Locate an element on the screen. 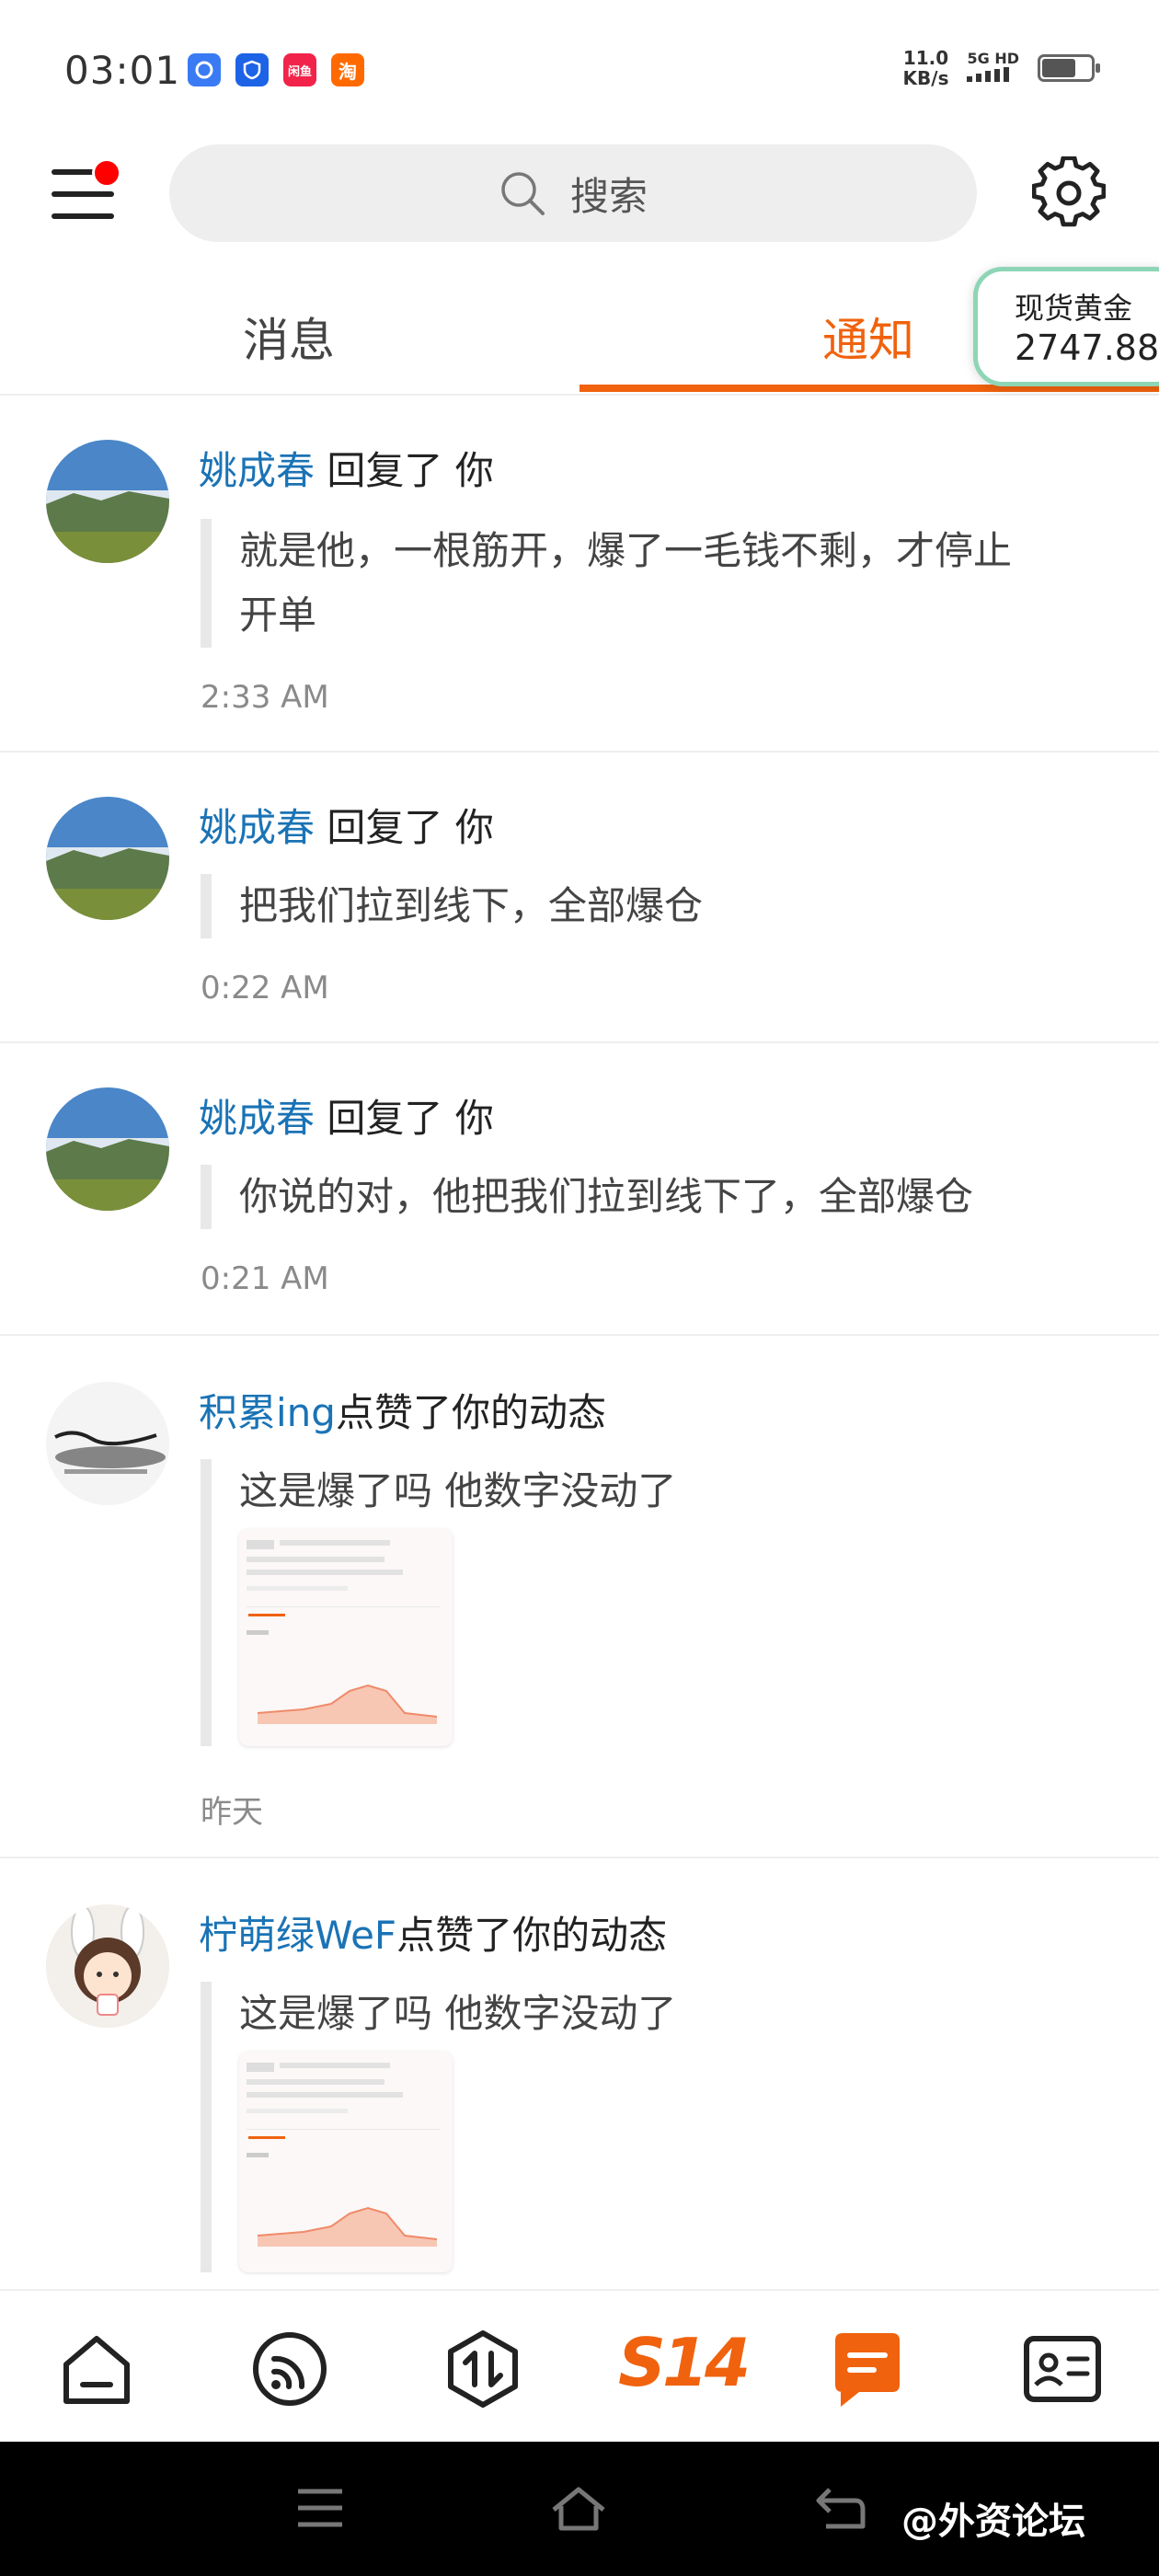 This screenshot has height=2576, width=1159. s14-logo: S14 is located at coordinates (684, 2365).